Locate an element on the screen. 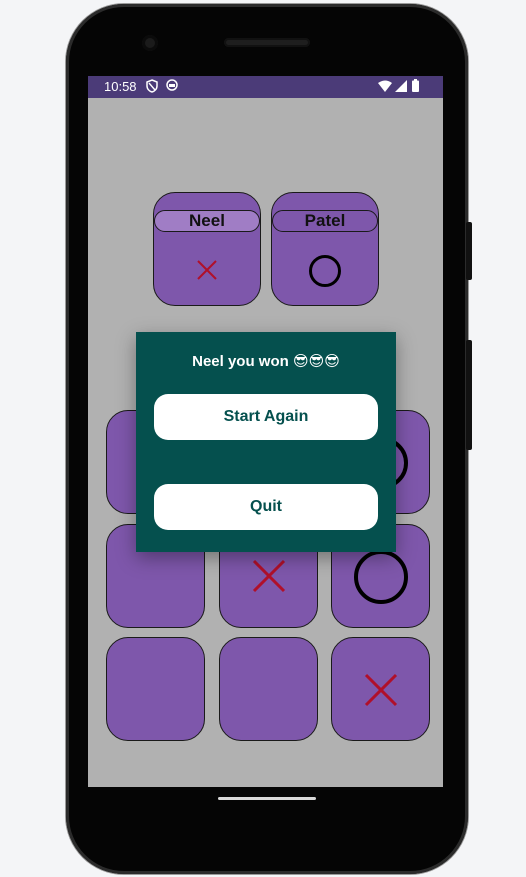  player-name-patel: Patel is located at coordinates (325, 221).